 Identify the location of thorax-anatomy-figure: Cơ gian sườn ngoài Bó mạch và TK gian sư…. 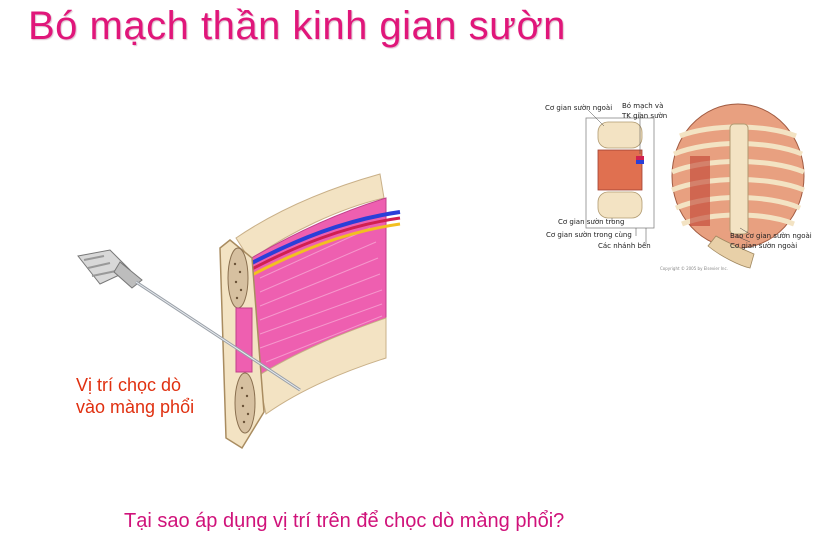
(680, 186).